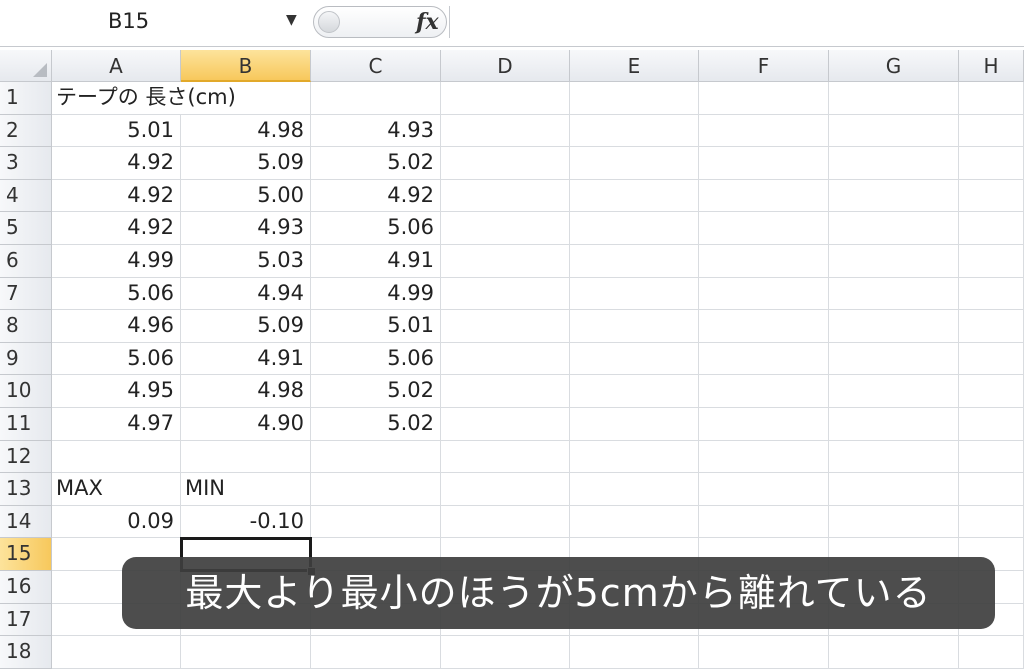  Describe the element at coordinates (894, 522) in the screenshot. I see `cell-G14` at that location.